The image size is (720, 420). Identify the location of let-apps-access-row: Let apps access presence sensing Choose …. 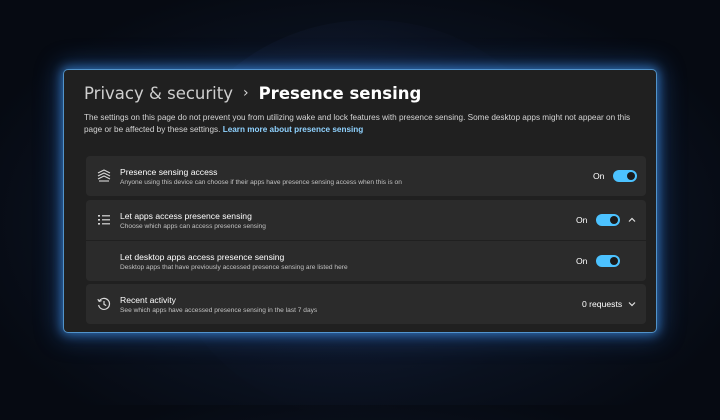
(366, 220).